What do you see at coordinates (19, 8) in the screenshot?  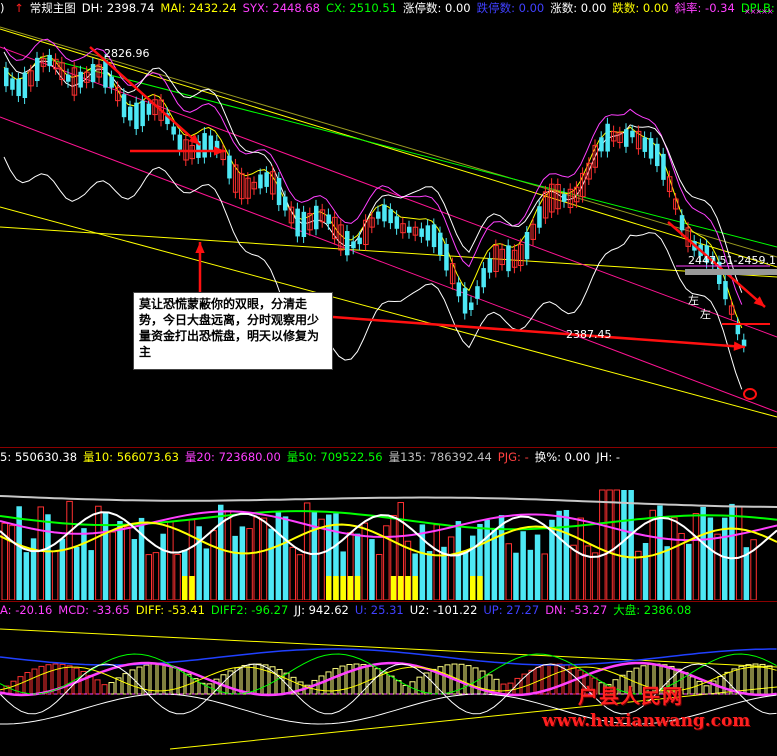 I see `main-header-item: ↑` at bounding box center [19, 8].